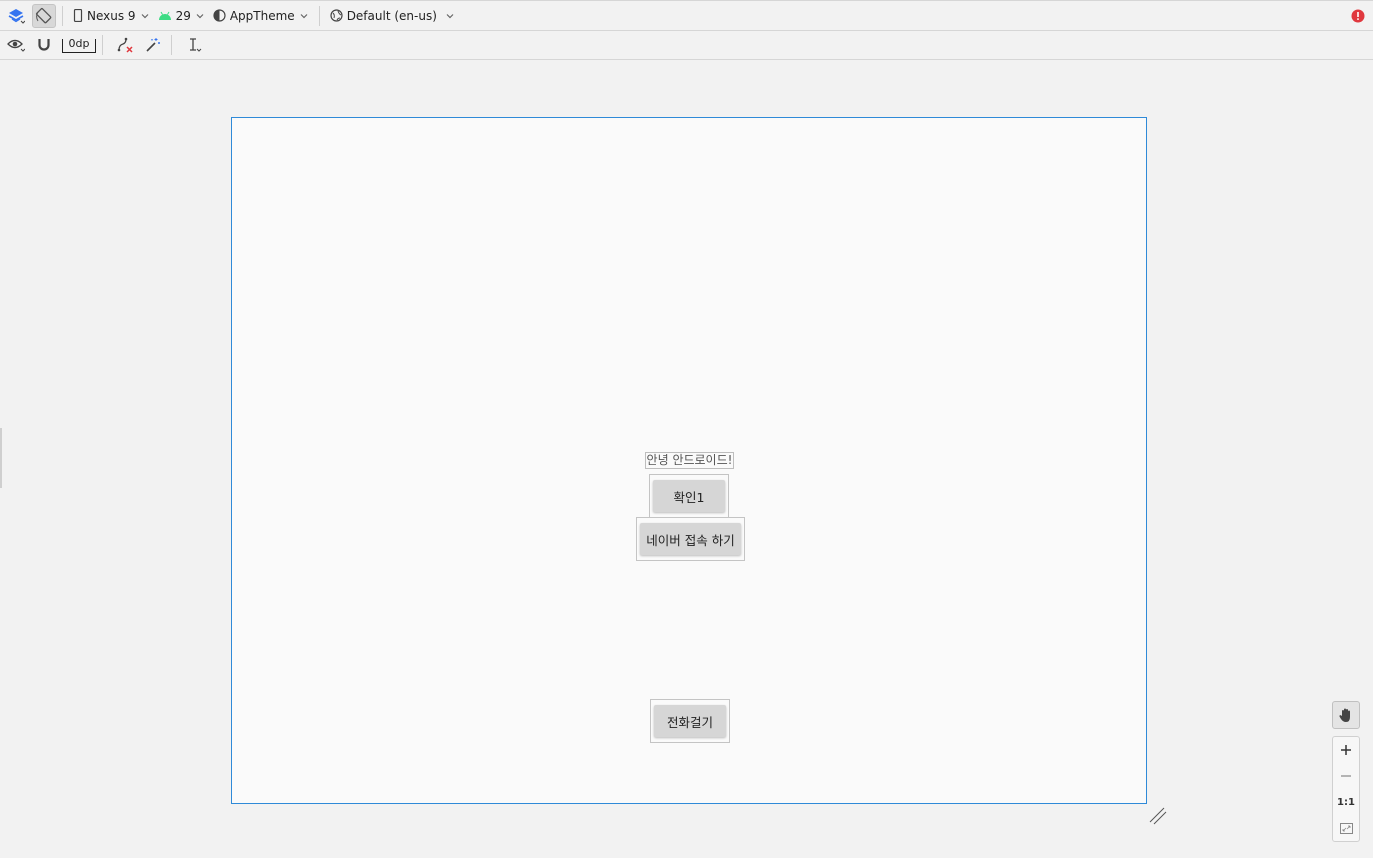 Image resolution: width=1373 pixels, height=858 pixels. I want to click on constraint-toolbar: 0dp, so click(686, 45).